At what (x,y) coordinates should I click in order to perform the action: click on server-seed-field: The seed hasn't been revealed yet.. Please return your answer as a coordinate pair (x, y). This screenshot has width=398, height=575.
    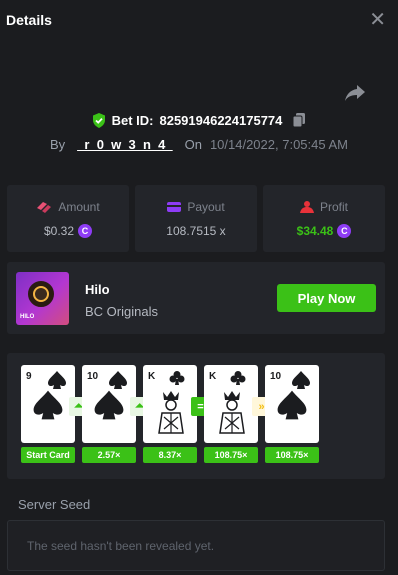
    Looking at the image, I should click on (196, 545).